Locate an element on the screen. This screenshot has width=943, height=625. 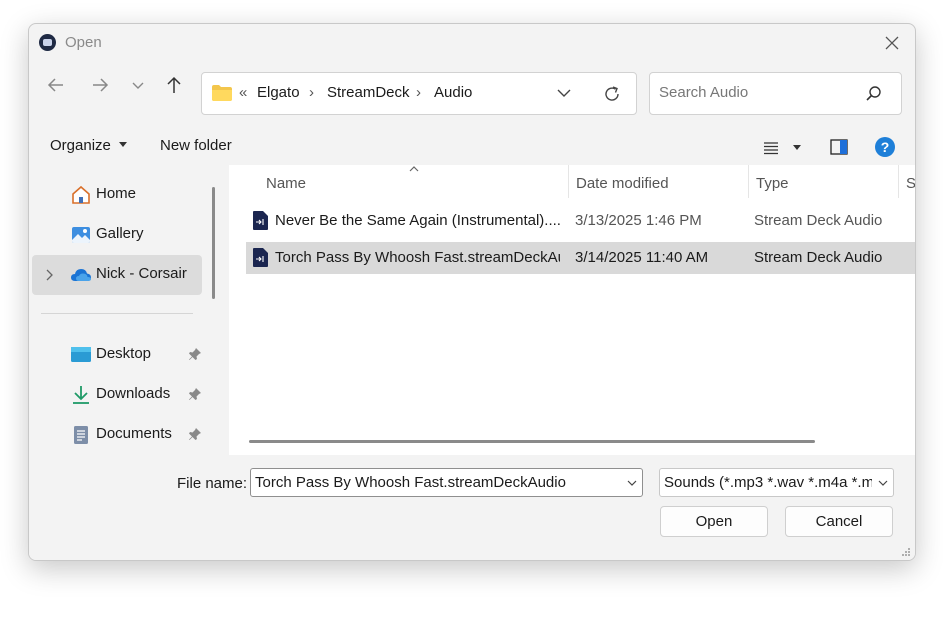
close-icon is located at coordinates (892, 43).